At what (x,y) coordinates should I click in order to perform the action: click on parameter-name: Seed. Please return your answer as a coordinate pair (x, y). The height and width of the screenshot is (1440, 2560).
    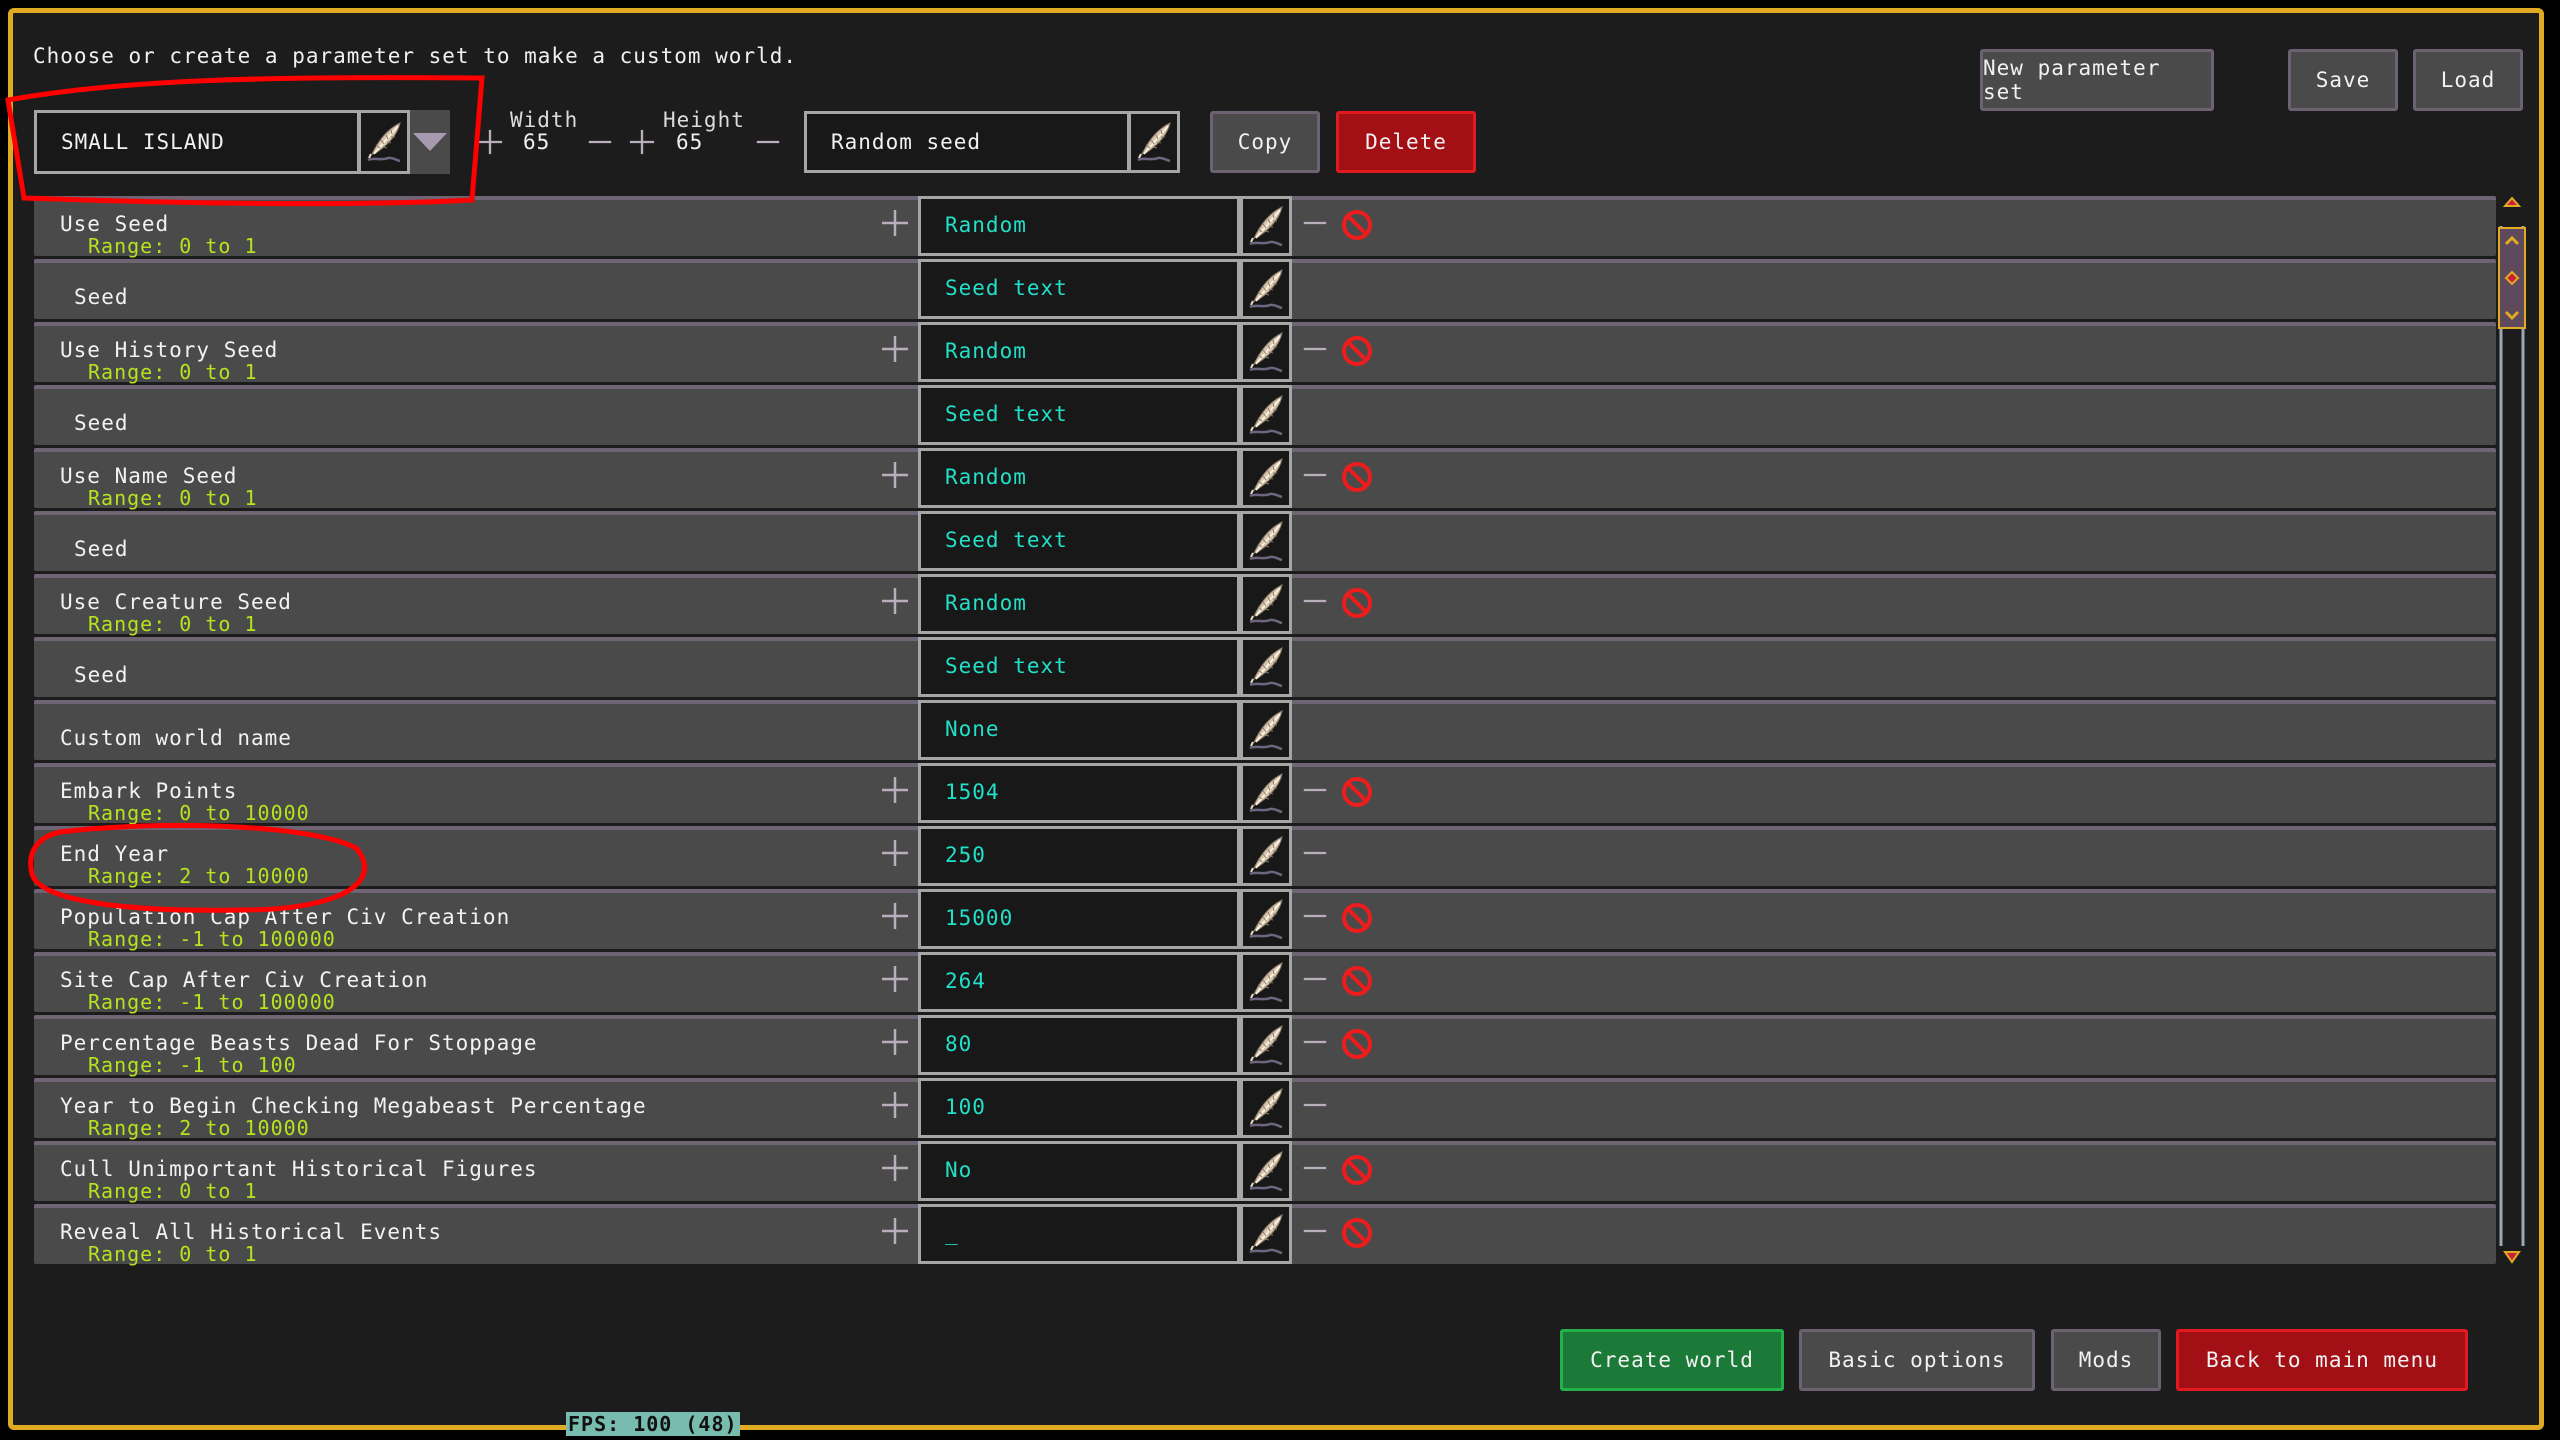
    Looking at the image, I should click on (101, 423).